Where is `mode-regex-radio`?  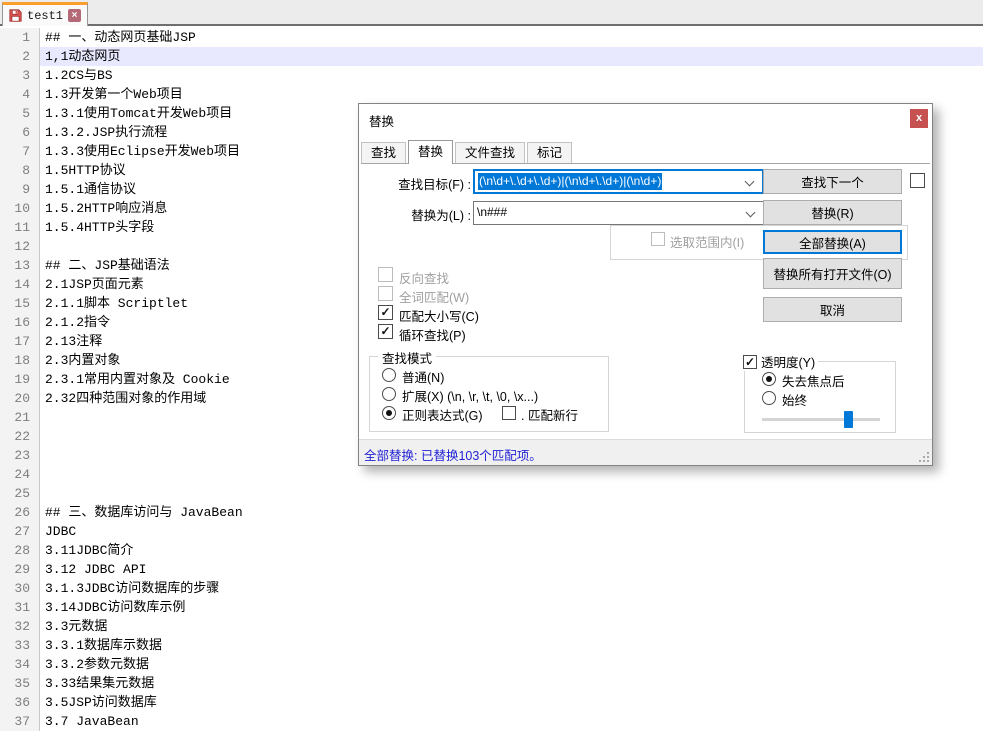 mode-regex-radio is located at coordinates (389, 413).